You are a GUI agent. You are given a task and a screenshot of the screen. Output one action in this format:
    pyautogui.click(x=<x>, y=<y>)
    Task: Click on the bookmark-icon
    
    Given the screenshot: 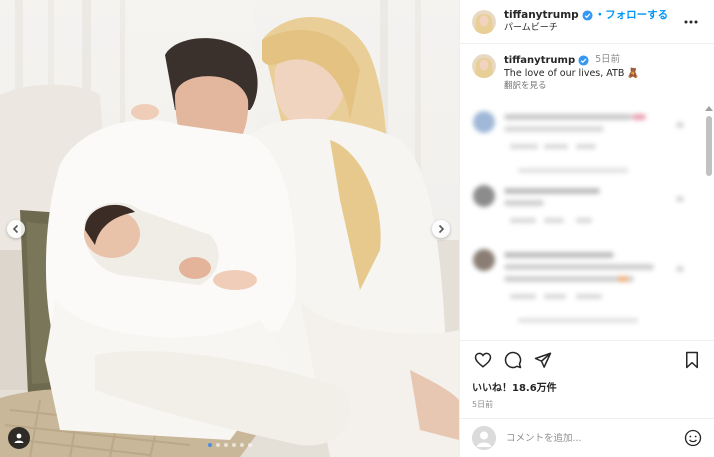 What is the action you would take?
    pyautogui.click(x=692, y=360)
    